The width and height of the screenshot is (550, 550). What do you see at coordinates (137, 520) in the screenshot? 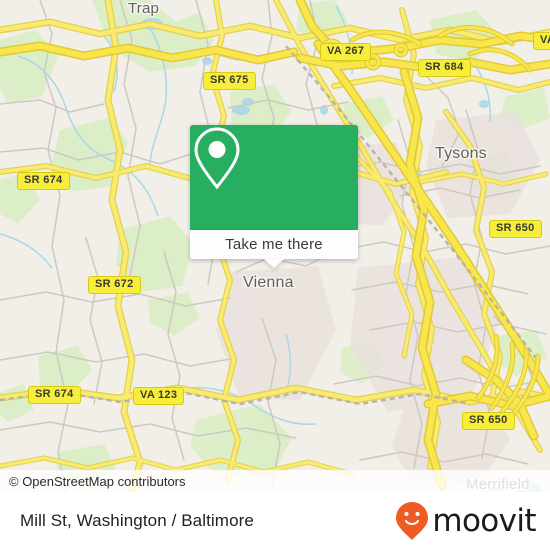
I see `footer-location-text: Mill St, Washington / Baltimore` at bounding box center [137, 520].